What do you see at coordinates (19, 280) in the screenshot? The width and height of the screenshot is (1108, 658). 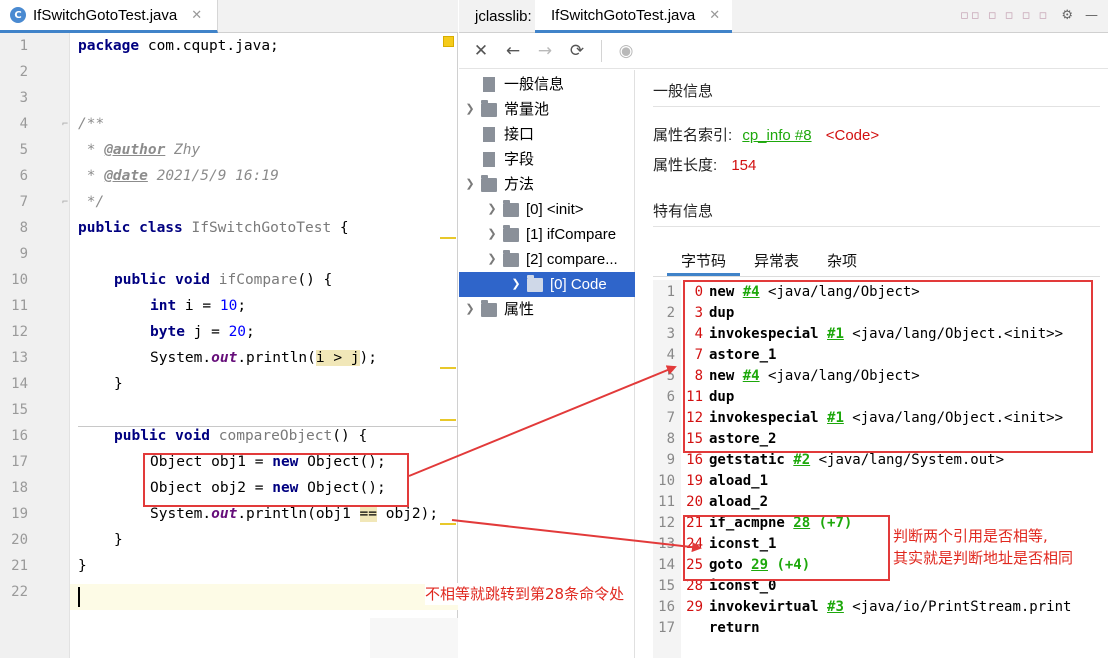 I see `line-number: 10` at bounding box center [19, 280].